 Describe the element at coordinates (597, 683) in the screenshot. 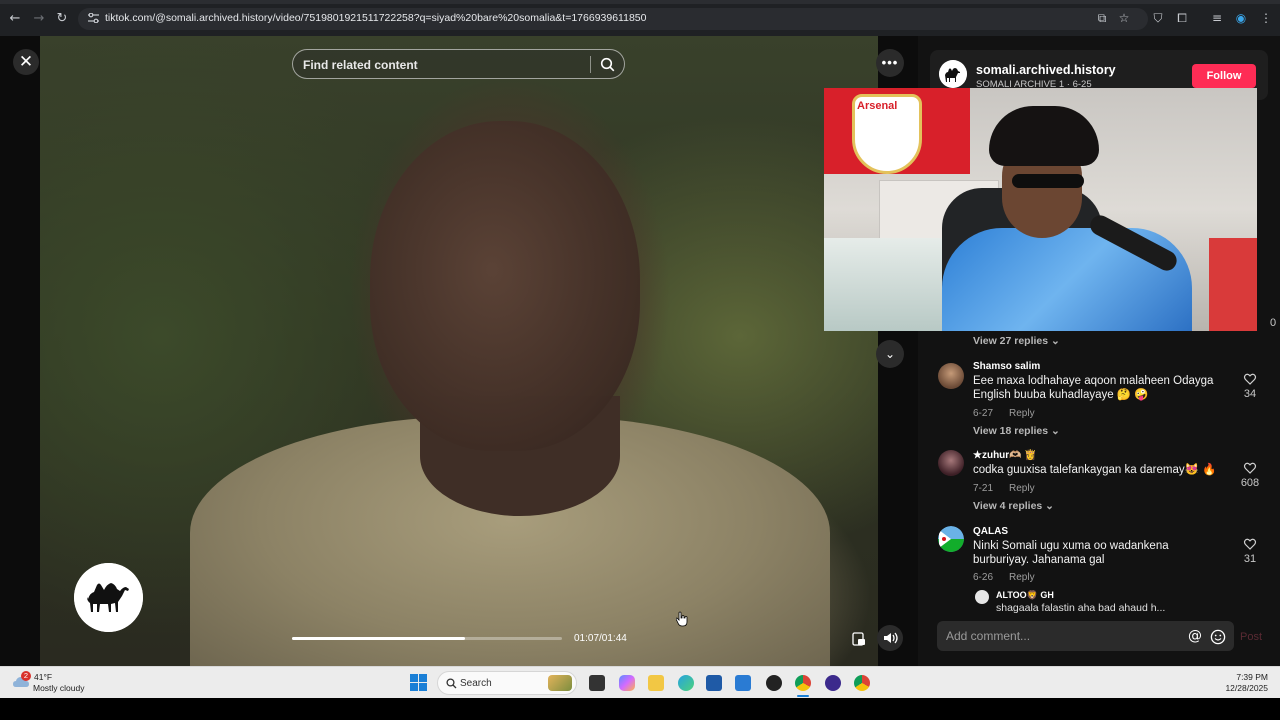

I see `task-view-icon` at that location.